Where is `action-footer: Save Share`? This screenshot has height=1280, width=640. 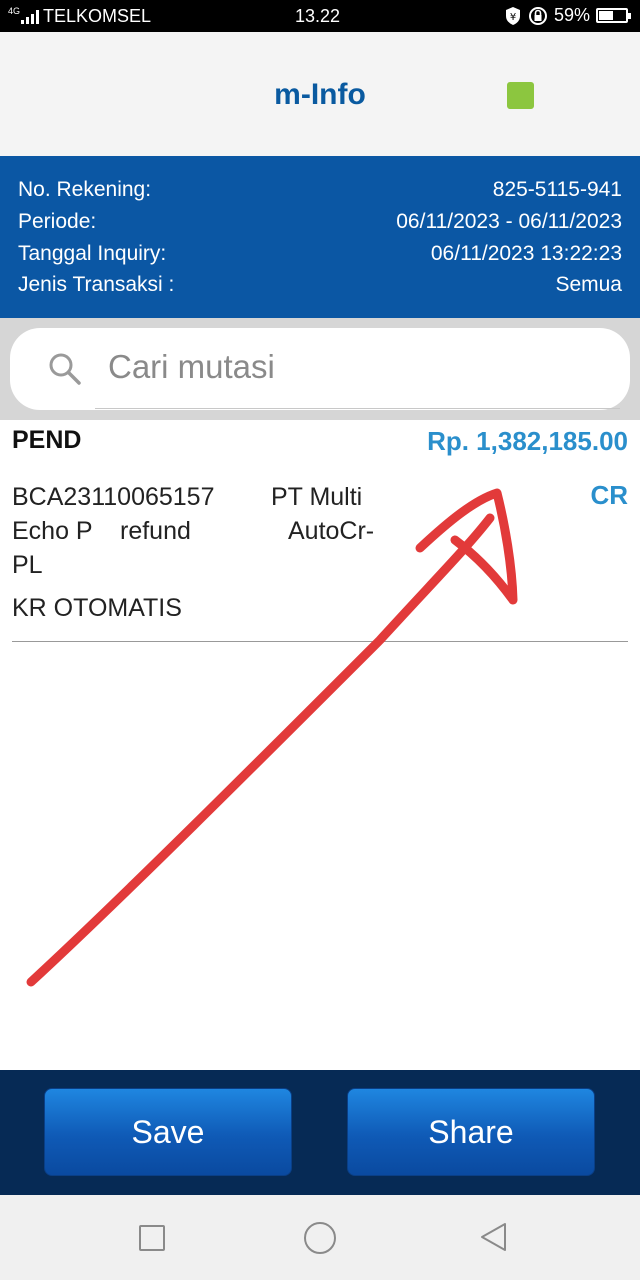
action-footer: Save Share is located at coordinates (320, 1132).